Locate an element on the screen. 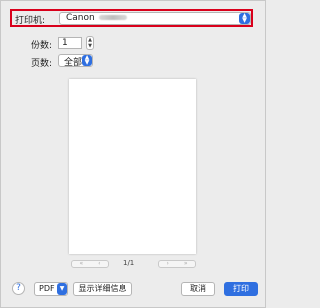  pages-value: 全部 is located at coordinates (73, 63).